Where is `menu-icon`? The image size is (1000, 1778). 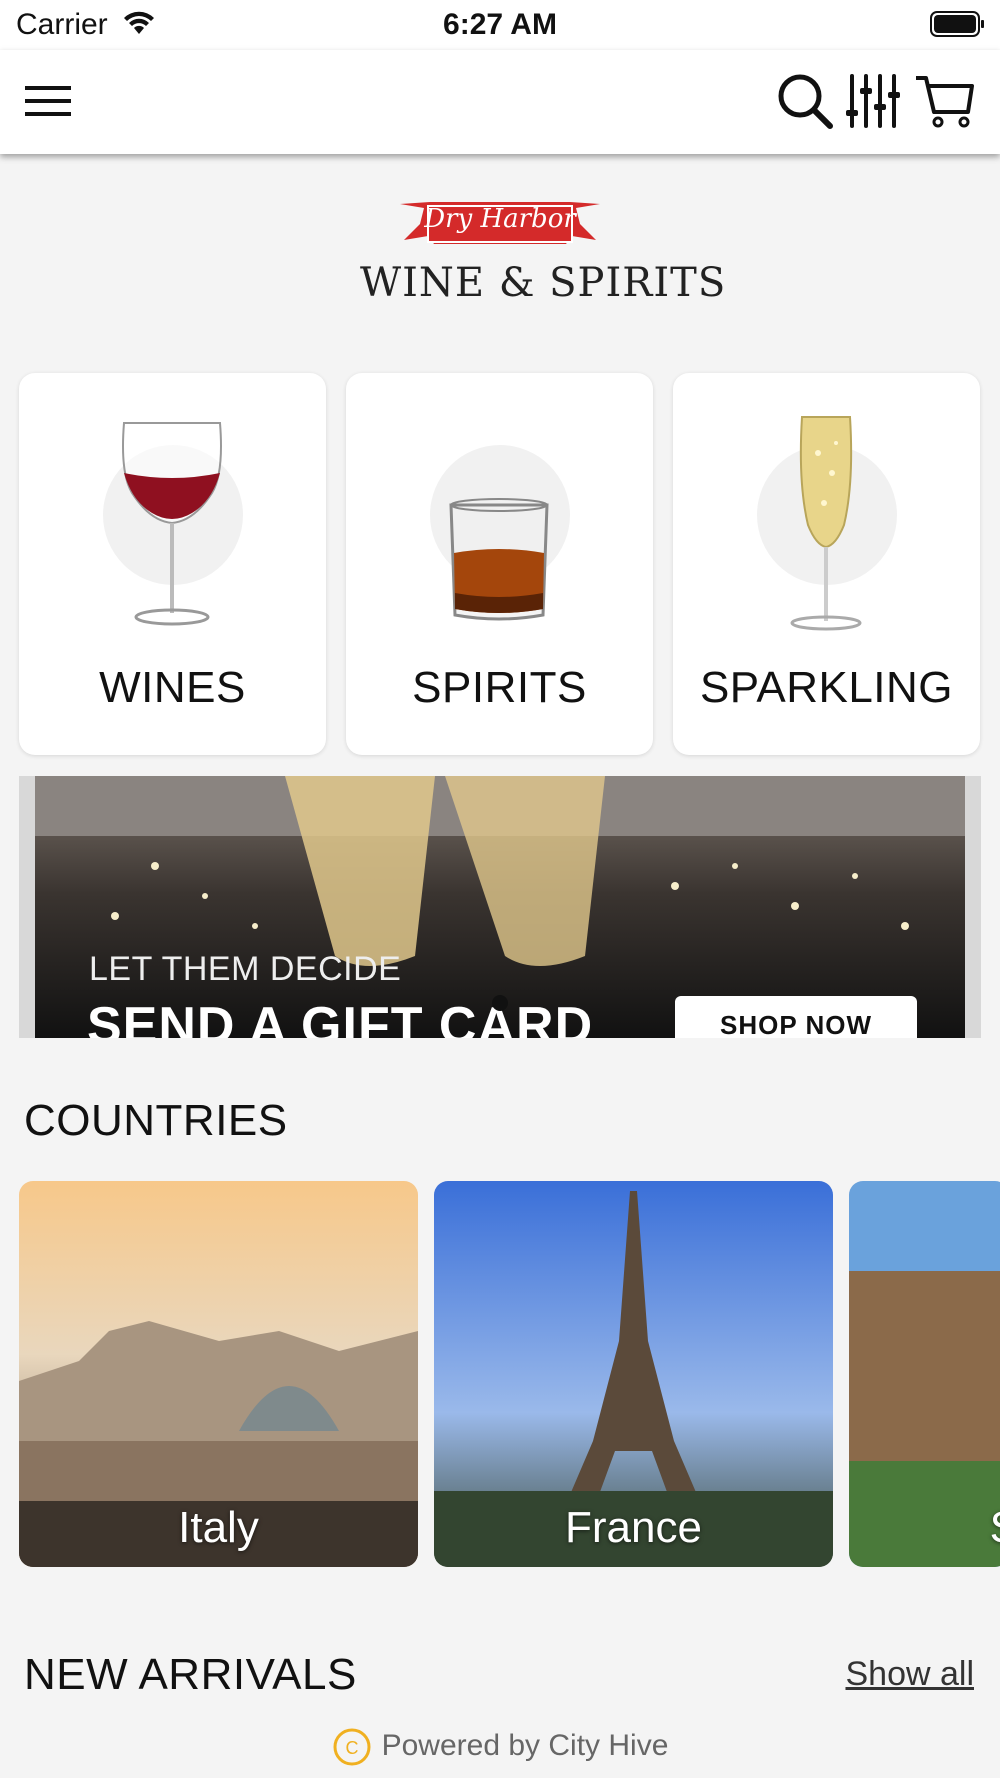
menu-icon is located at coordinates (48, 101).